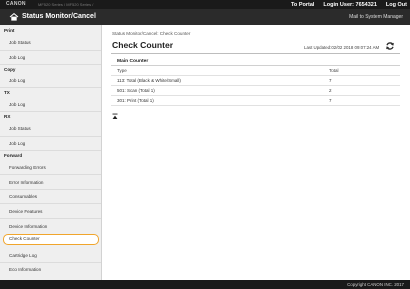 Image resolution: width=410 pixels, height=289 pixels. I want to click on column-header-total: Total, so click(334, 70).